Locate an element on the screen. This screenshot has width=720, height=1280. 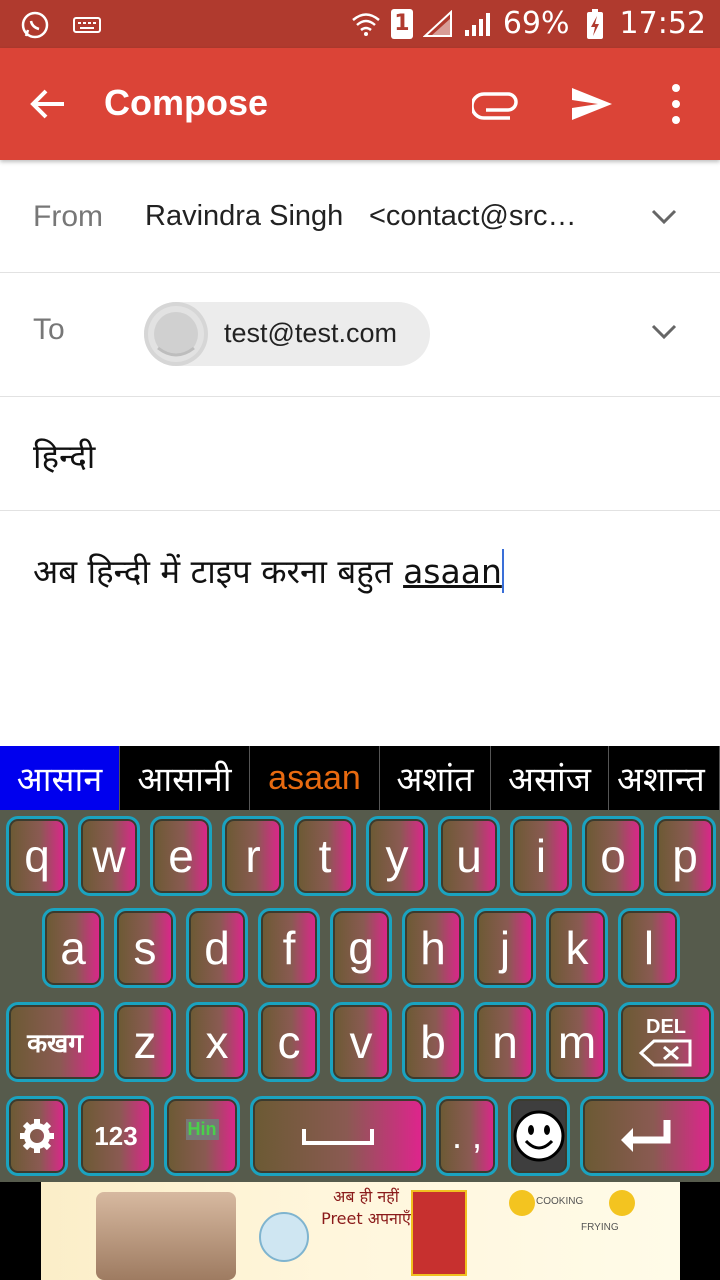
delete-key: DEL is located at coordinates (666, 1042).